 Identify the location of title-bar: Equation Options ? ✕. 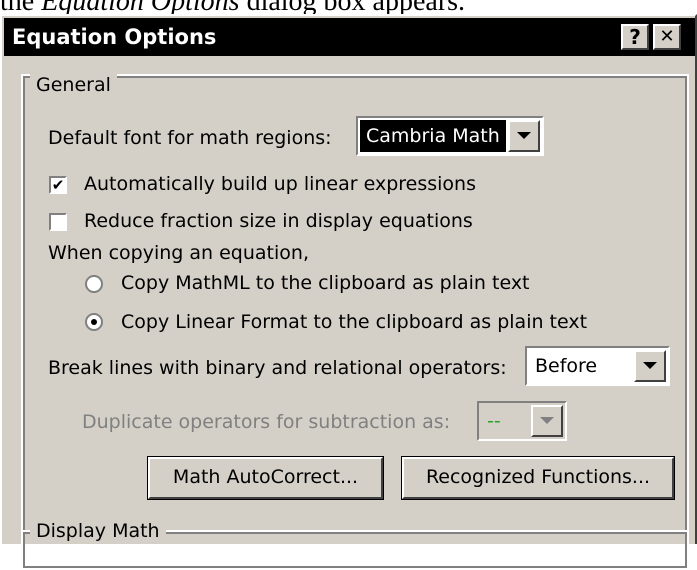
(349, 37).